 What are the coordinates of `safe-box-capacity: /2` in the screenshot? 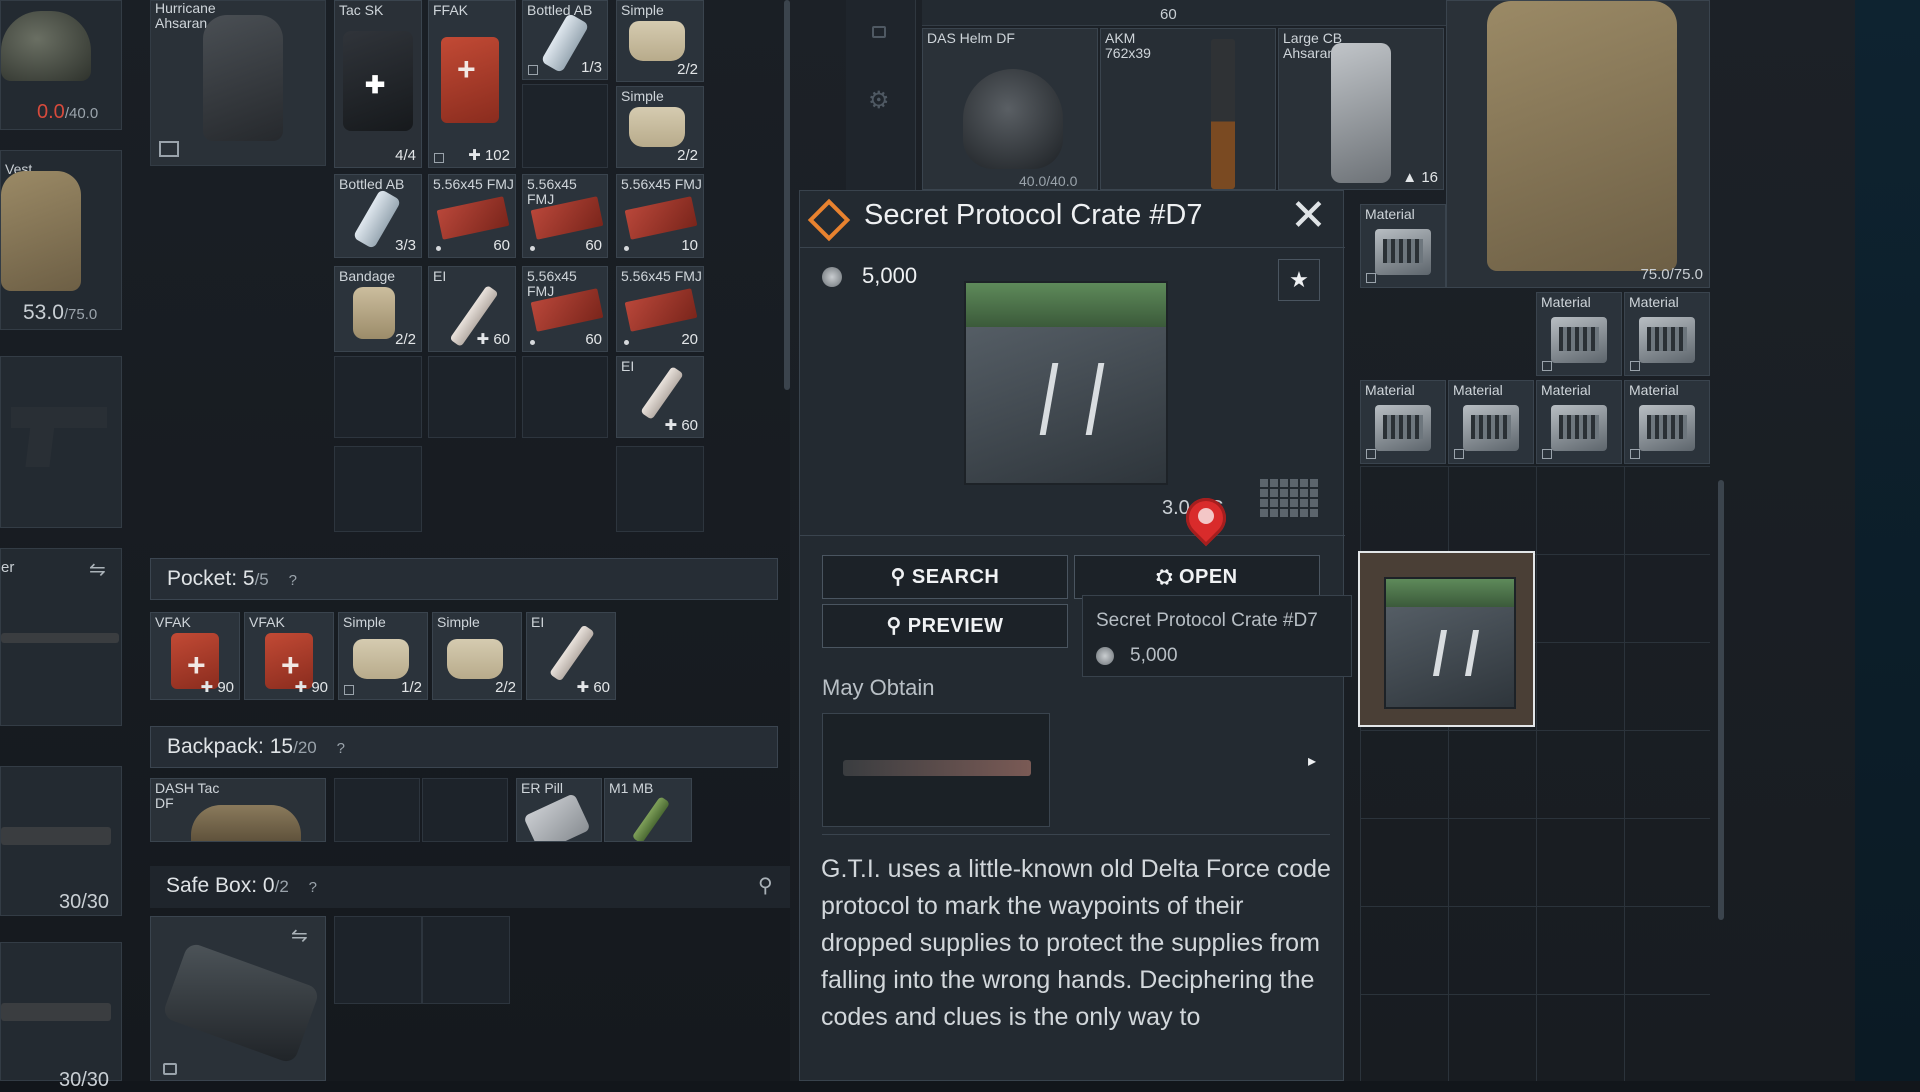 It's located at (281, 886).